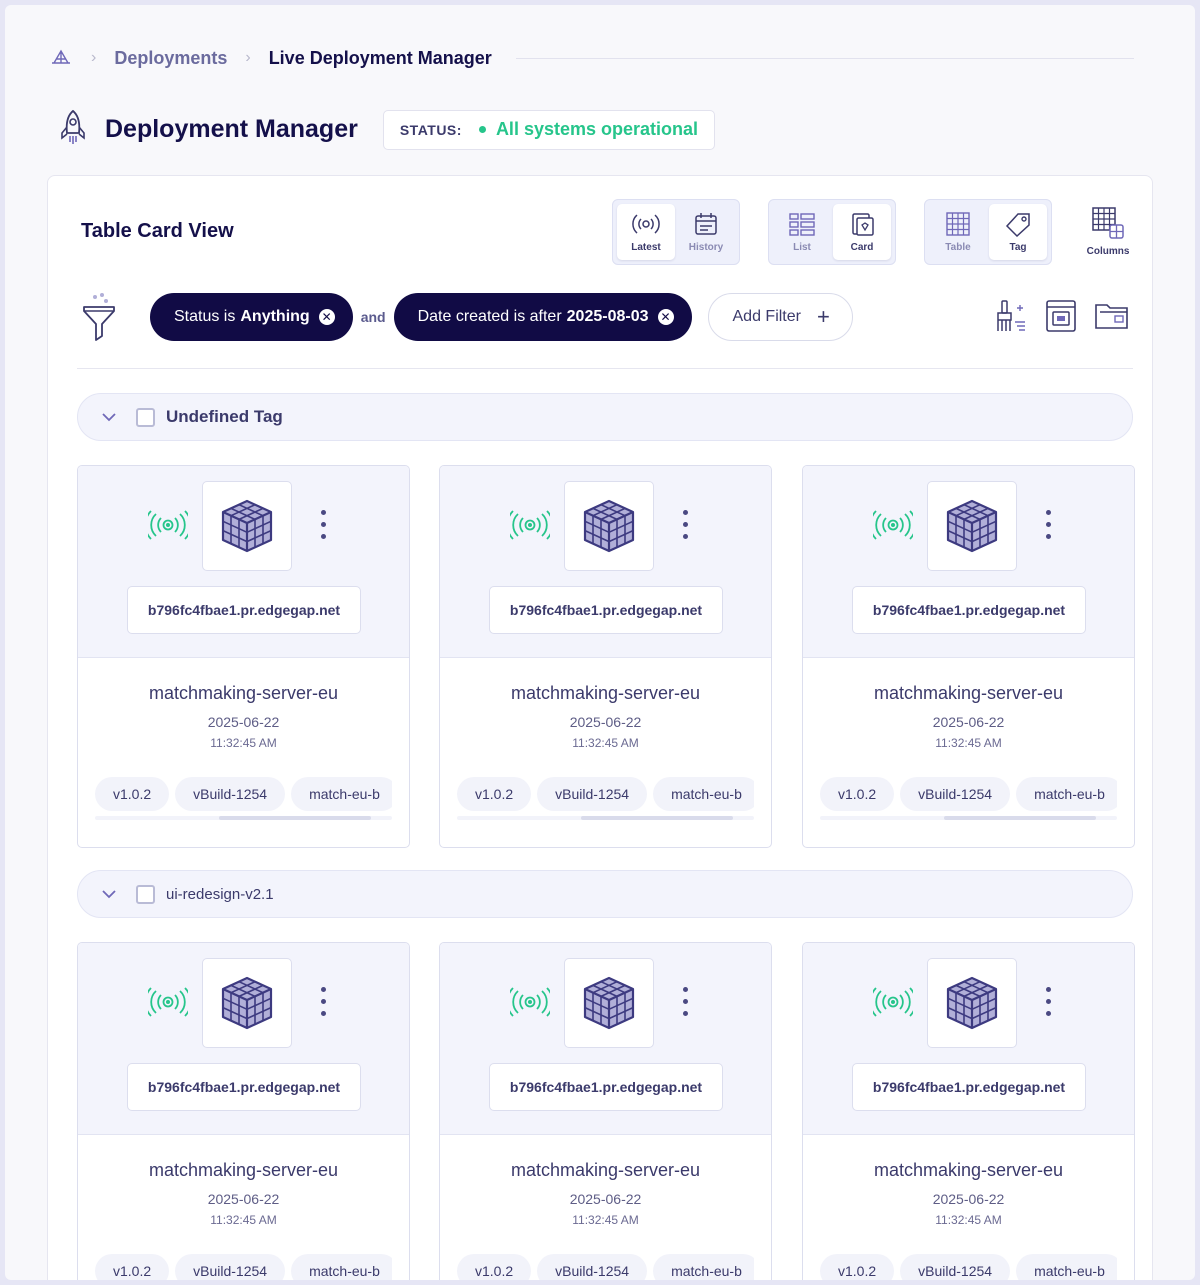 The height and width of the screenshot is (1285, 1200). What do you see at coordinates (862, 247) in the screenshot?
I see `card-label: Card` at bounding box center [862, 247].